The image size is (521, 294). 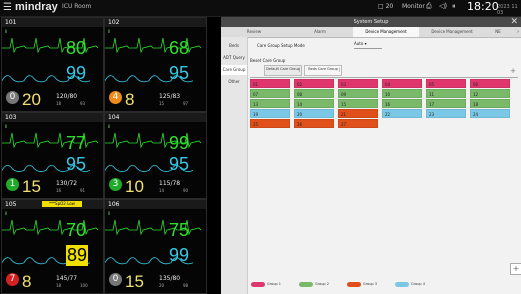 What do you see at coordinates (59, 190) in the screenshot?
I see `rr-value: 16` at bounding box center [59, 190].